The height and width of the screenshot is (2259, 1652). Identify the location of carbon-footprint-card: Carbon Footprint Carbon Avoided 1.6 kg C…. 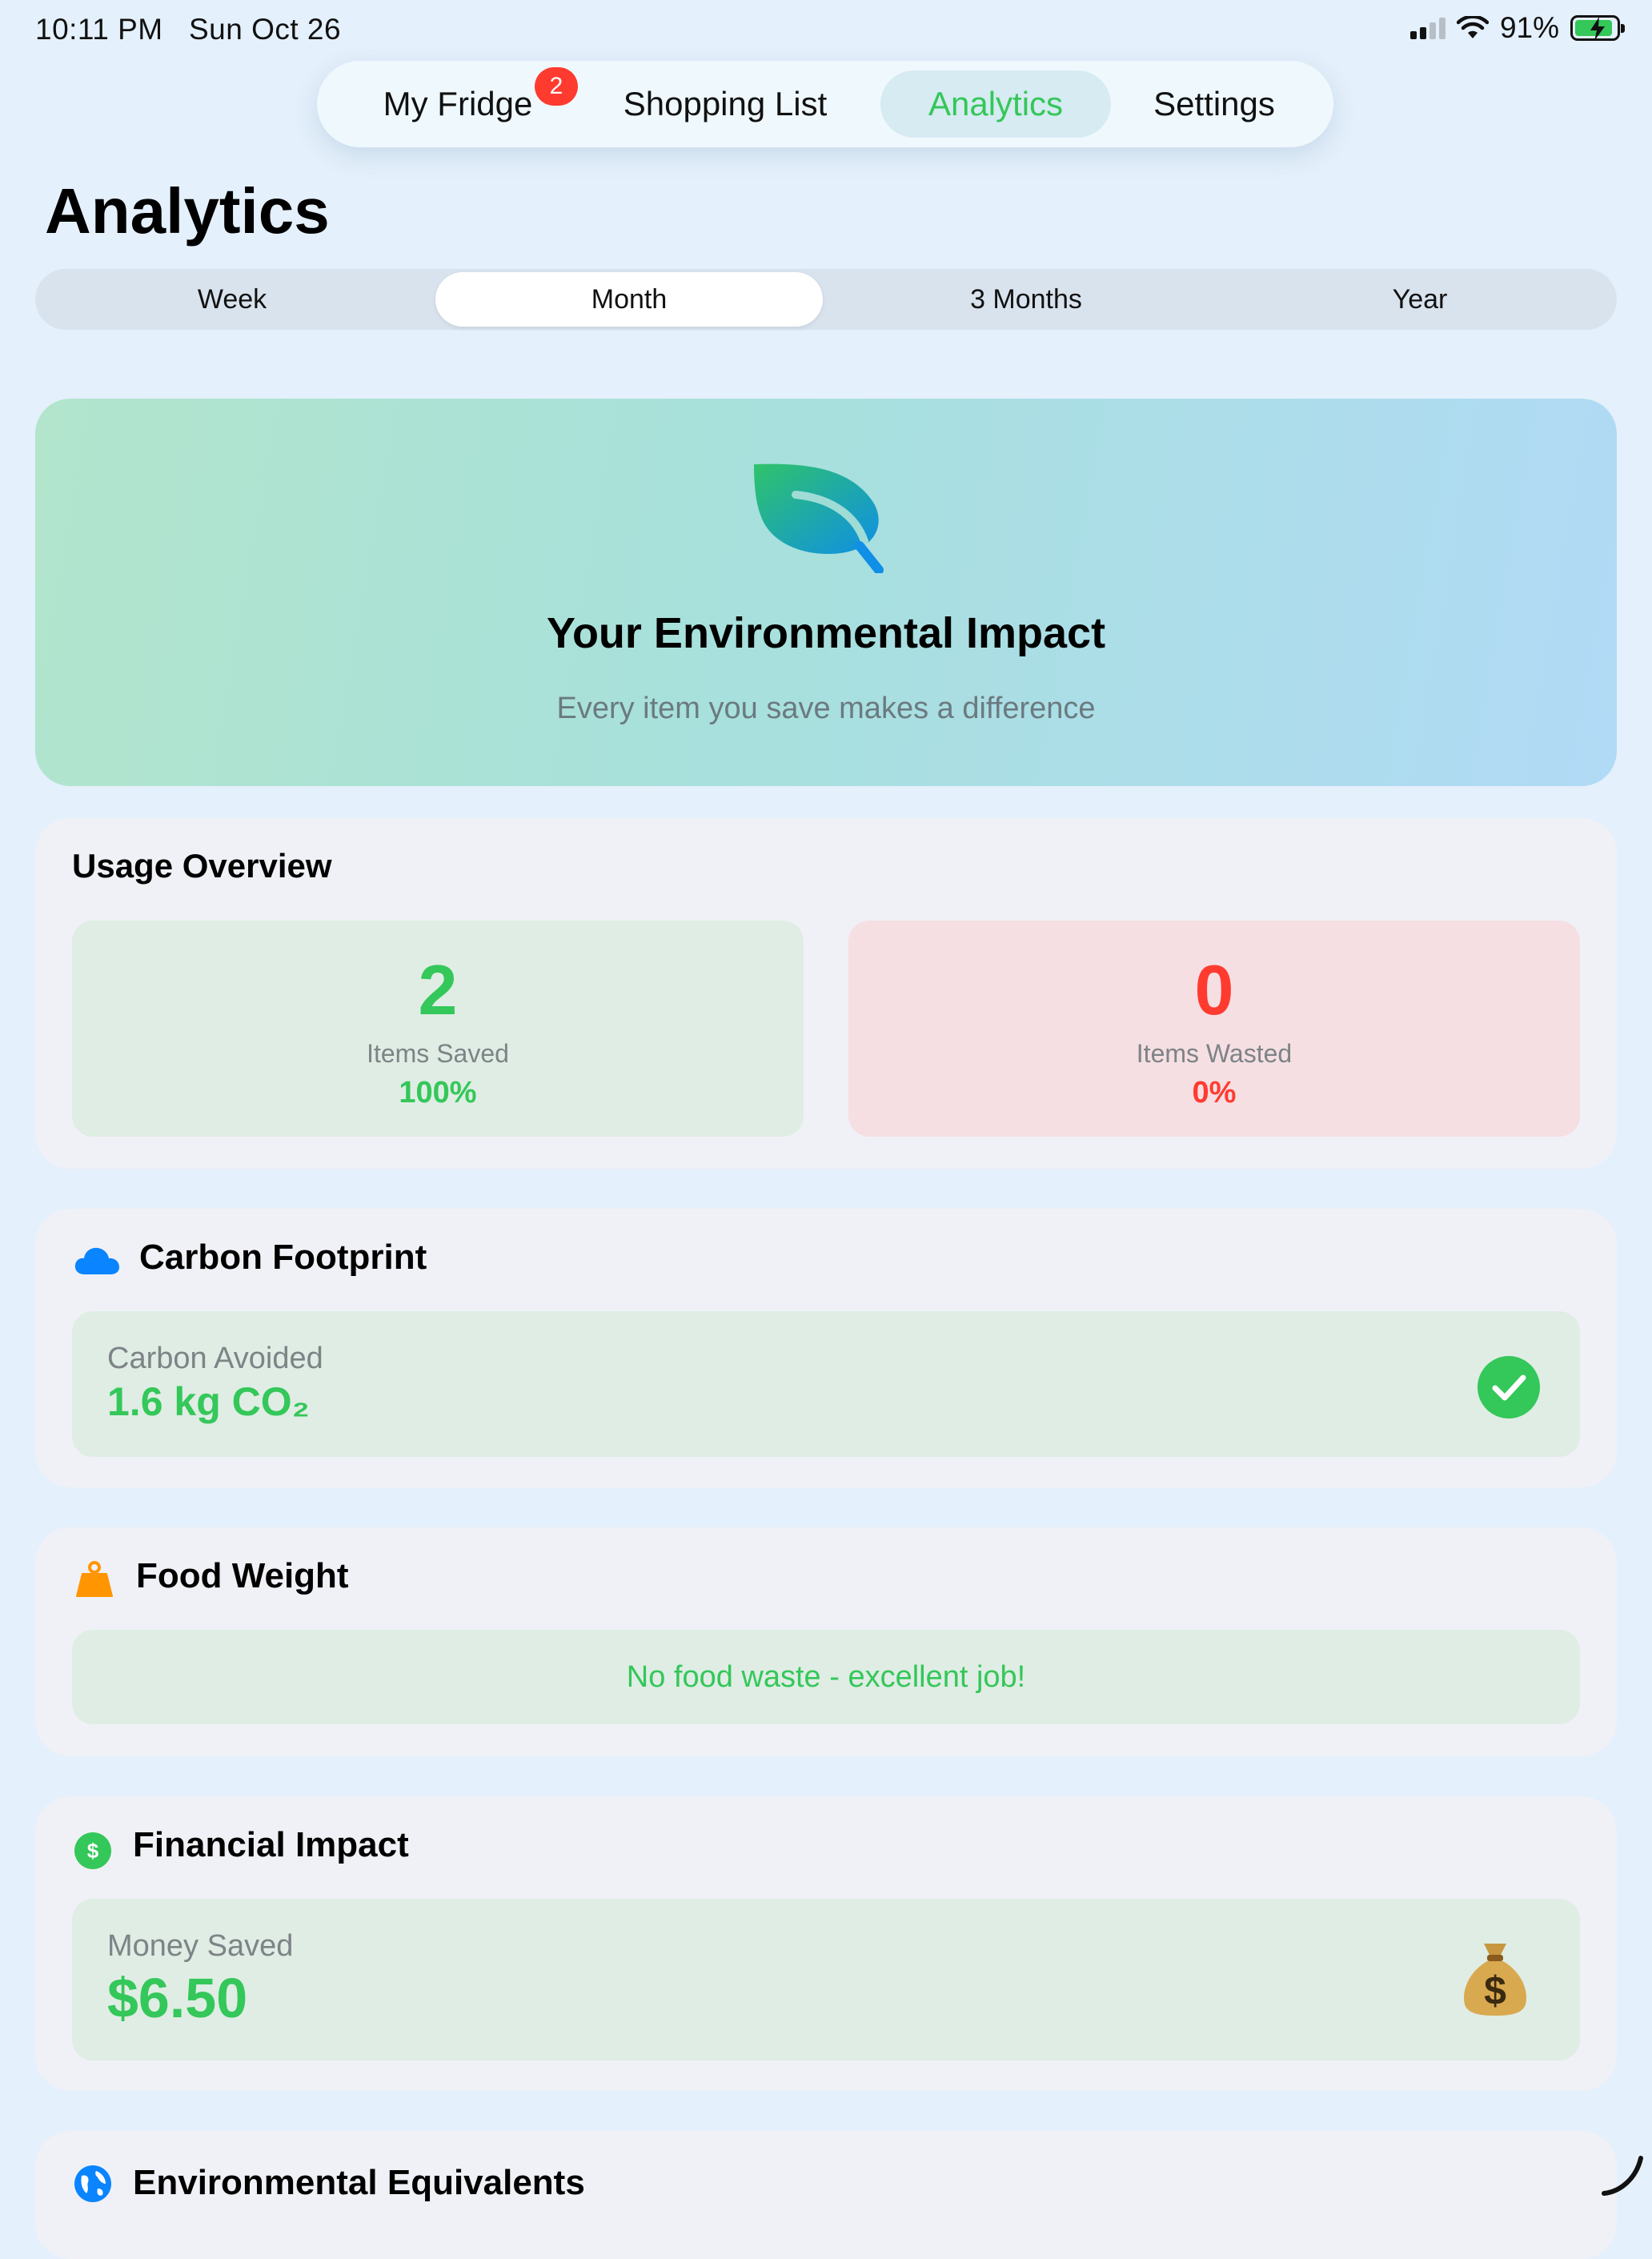
(826, 1348).